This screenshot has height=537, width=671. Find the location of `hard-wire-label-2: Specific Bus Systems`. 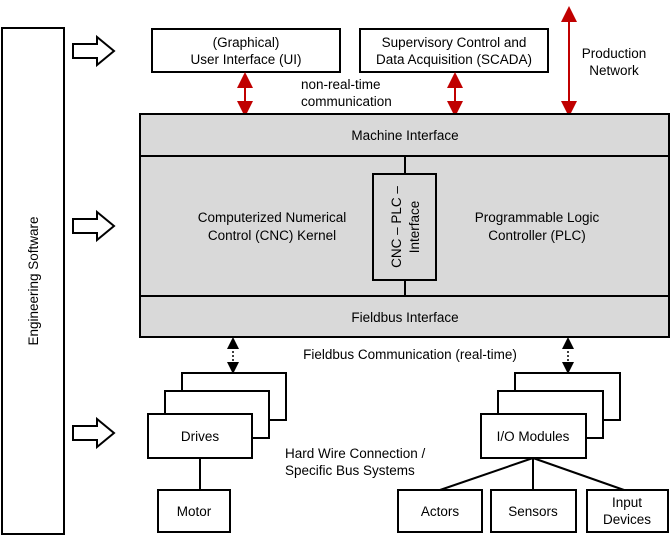

hard-wire-label-2: Specific Bus Systems is located at coordinates (350, 470).